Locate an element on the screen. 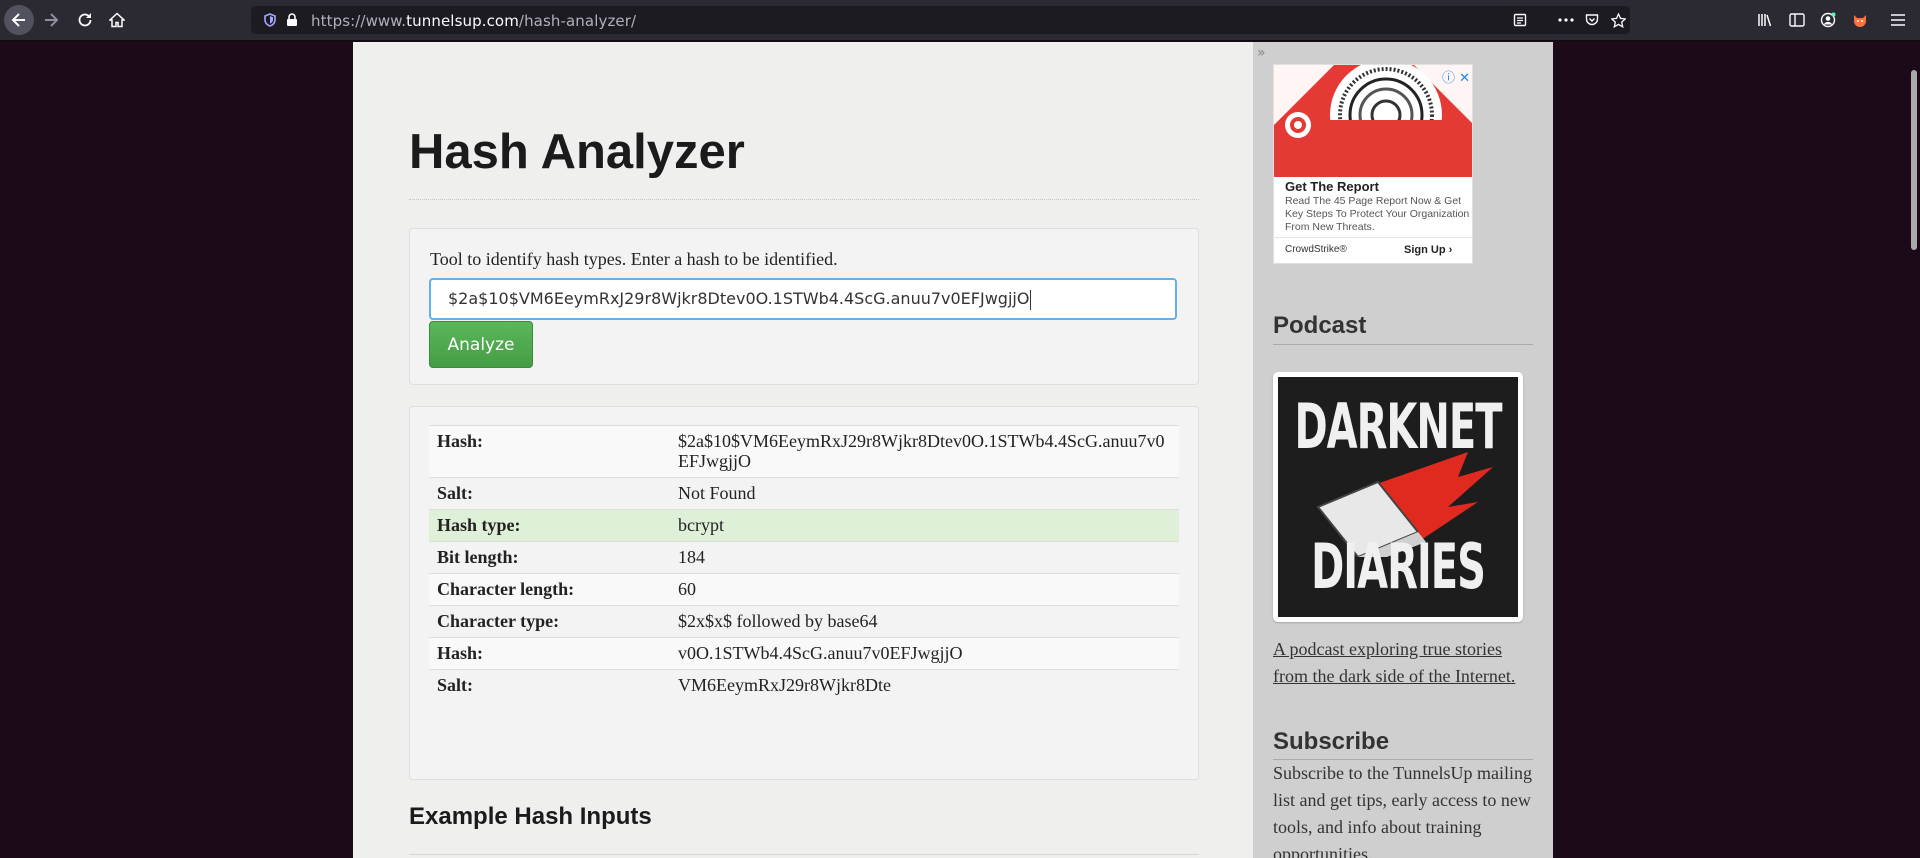 This screenshot has height=858, width=1920. result-value: $2x$x$ followed by base64 is located at coordinates (924, 621).